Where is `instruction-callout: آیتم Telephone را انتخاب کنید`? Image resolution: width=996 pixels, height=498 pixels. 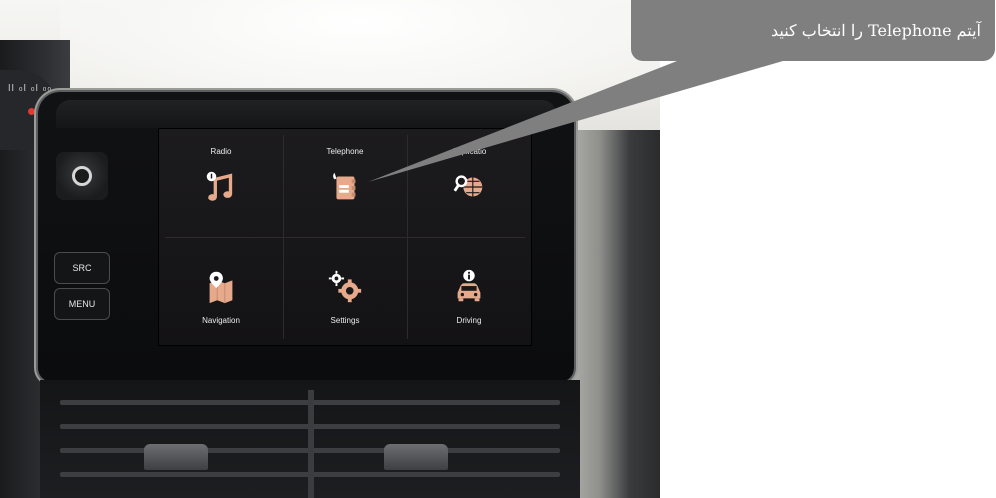 instruction-callout: آیتم Telephone را انتخاب کنید is located at coordinates (813, 30).